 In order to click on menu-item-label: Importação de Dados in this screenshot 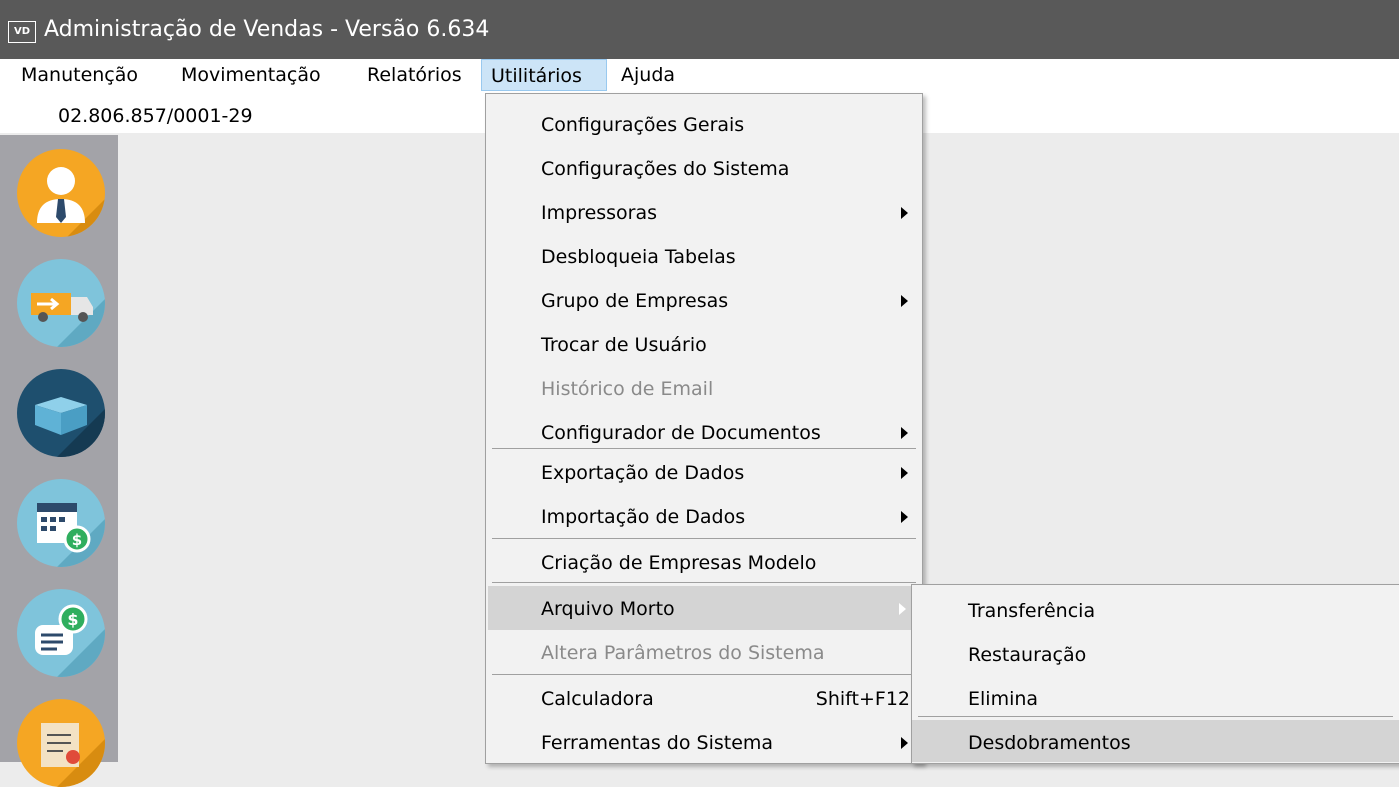, I will do `click(643, 517)`.